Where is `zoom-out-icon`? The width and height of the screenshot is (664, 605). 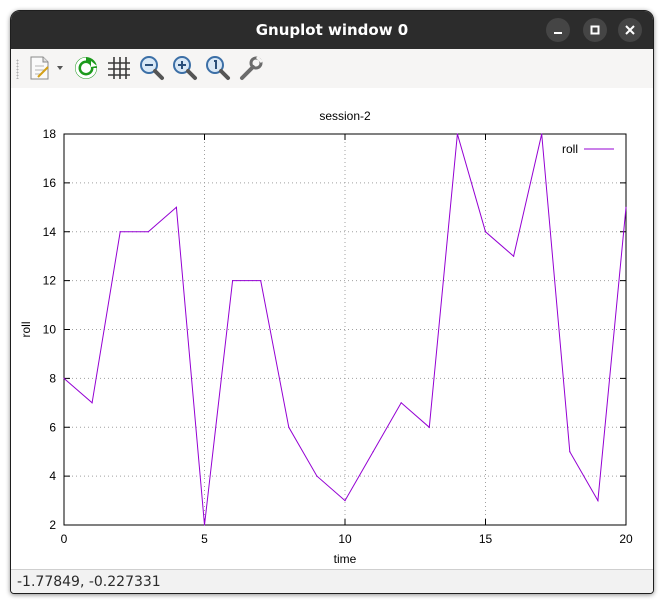
zoom-out-icon is located at coordinates (152, 68).